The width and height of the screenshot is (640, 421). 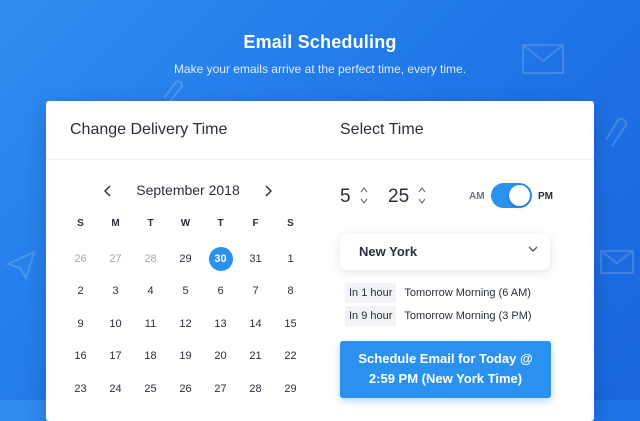 I want to click on calendar-day-selected: 30, so click(x=220, y=263).